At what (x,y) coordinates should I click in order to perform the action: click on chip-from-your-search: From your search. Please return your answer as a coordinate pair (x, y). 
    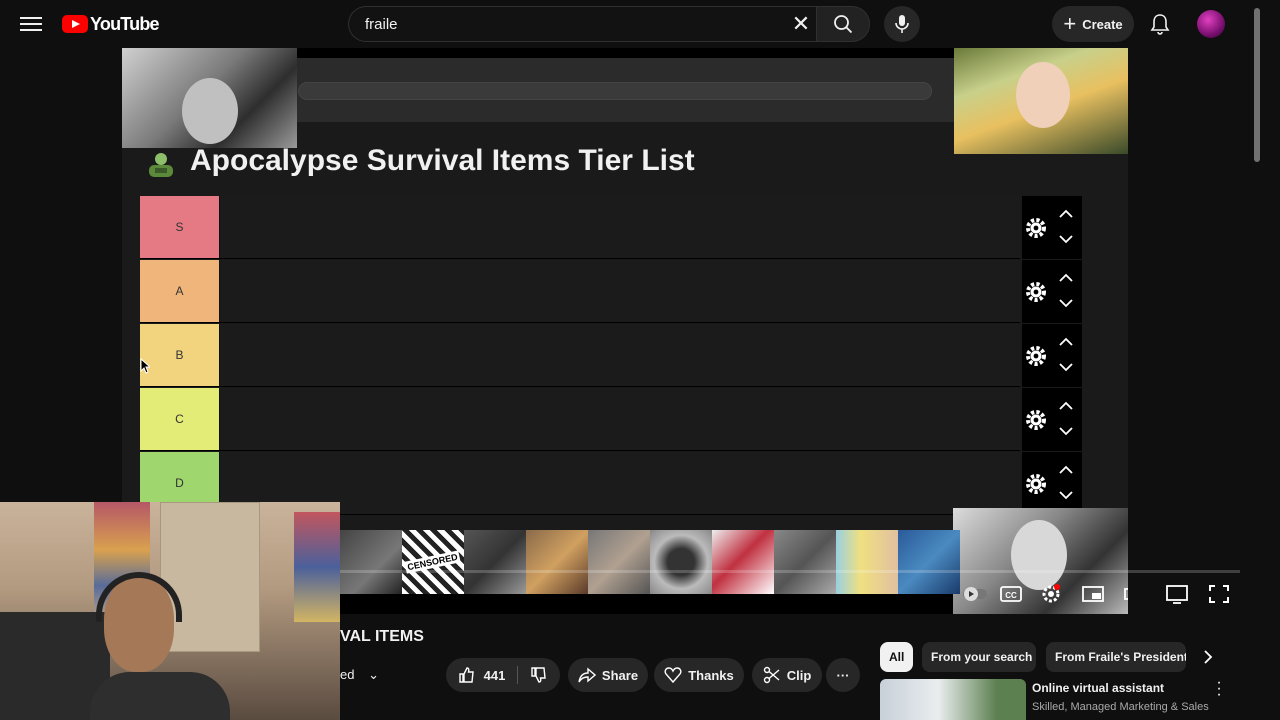
    Looking at the image, I should click on (979, 657).